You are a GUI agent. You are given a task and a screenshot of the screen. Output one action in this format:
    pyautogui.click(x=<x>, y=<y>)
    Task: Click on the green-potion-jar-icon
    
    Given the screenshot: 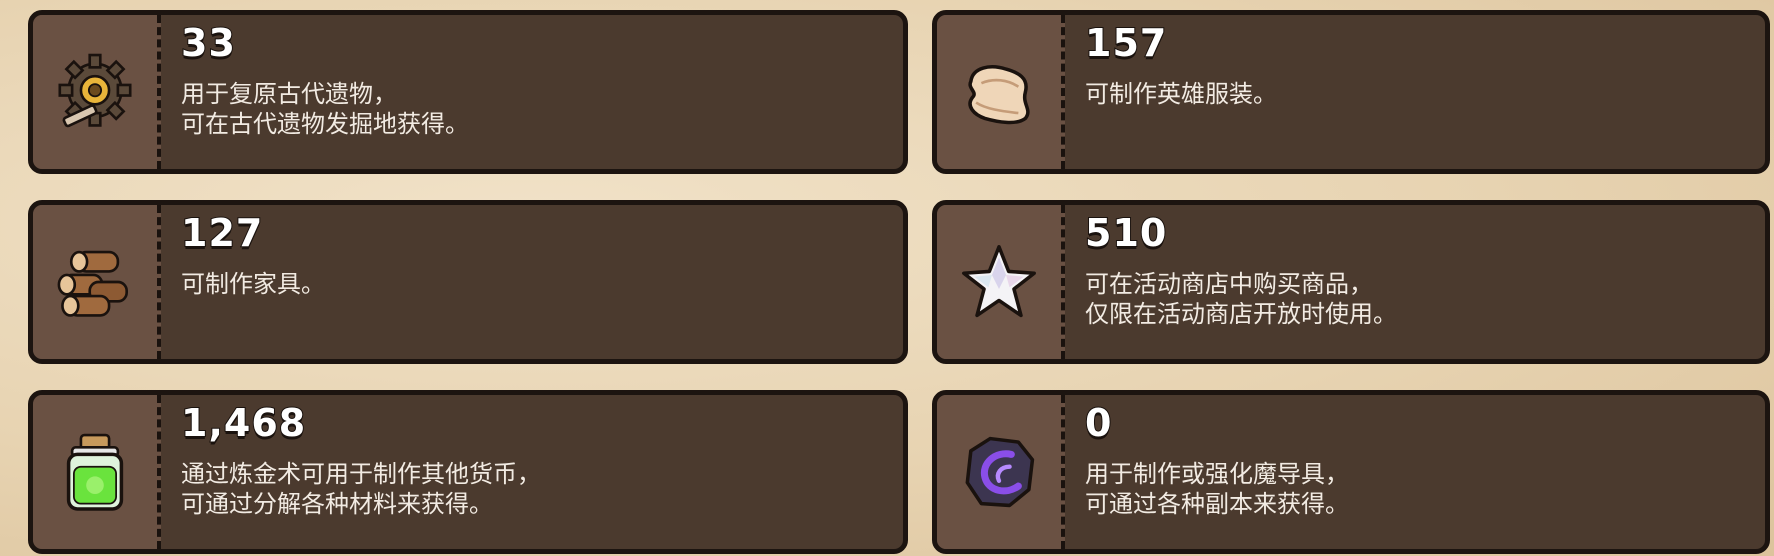 What is the action you would take?
    pyautogui.click(x=95, y=472)
    